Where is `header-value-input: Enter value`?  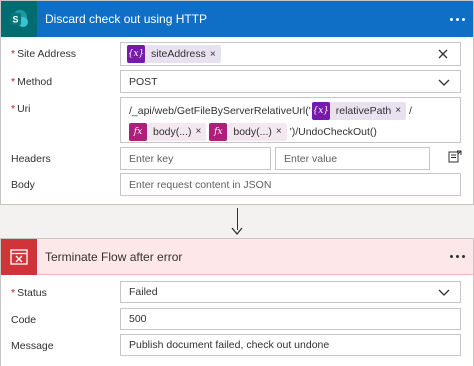
header-value-input: Enter value is located at coordinates (352, 158).